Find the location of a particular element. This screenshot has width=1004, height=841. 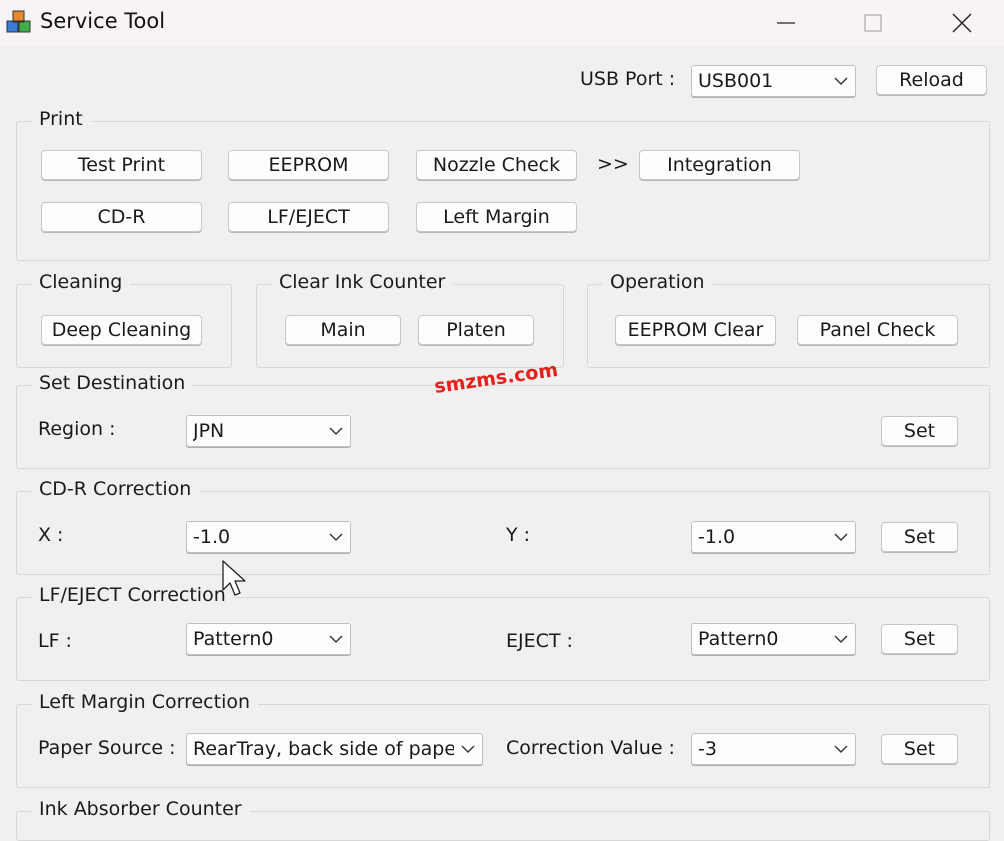

lf-value: Pattern0 is located at coordinates (233, 639).